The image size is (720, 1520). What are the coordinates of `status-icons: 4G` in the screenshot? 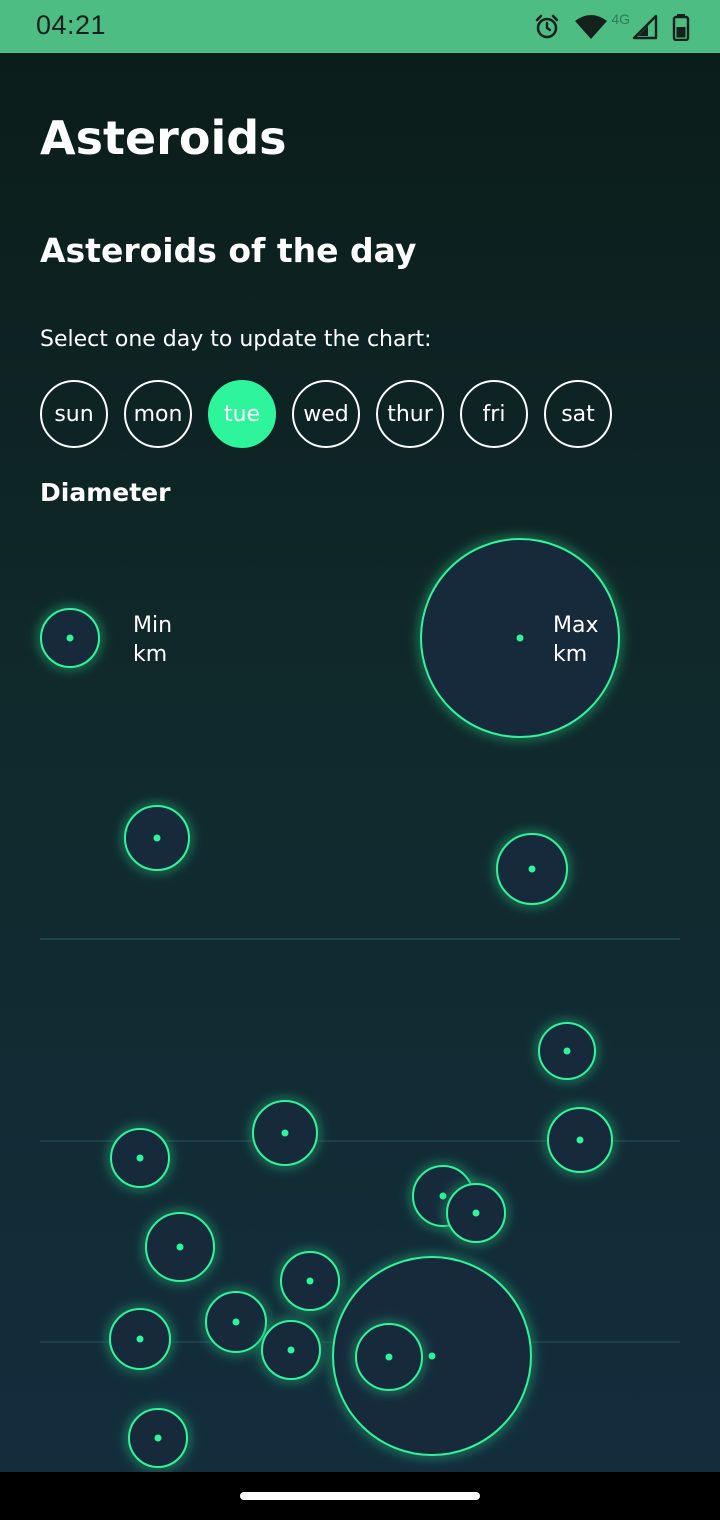 It's located at (611, 27).